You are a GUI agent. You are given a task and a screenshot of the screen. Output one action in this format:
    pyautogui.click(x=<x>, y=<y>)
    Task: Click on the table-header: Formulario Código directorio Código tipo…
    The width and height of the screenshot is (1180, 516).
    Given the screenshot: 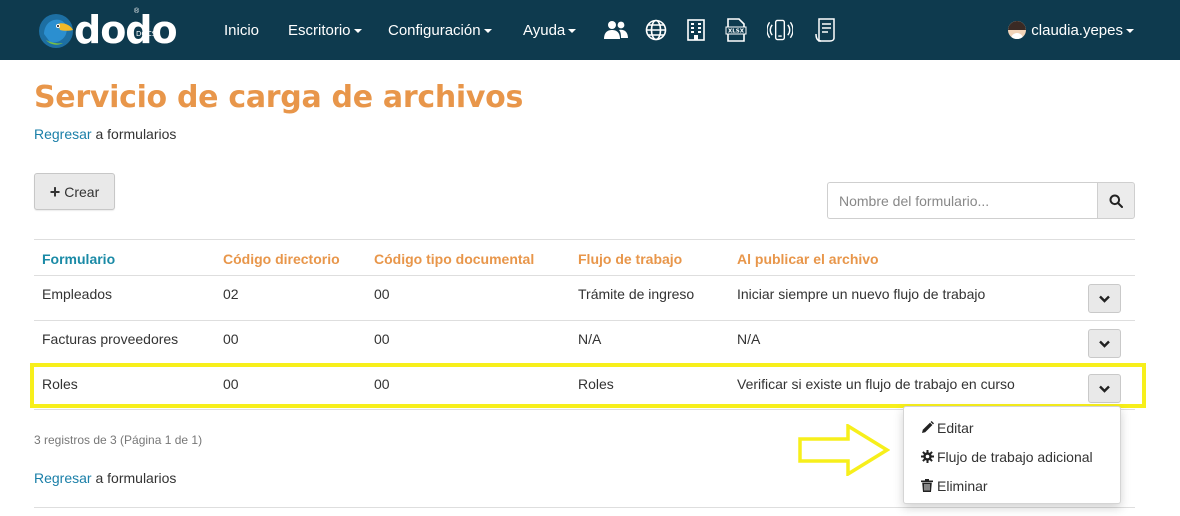 What is the action you would take?
    pyautogui.click(x=584, y=257)
    